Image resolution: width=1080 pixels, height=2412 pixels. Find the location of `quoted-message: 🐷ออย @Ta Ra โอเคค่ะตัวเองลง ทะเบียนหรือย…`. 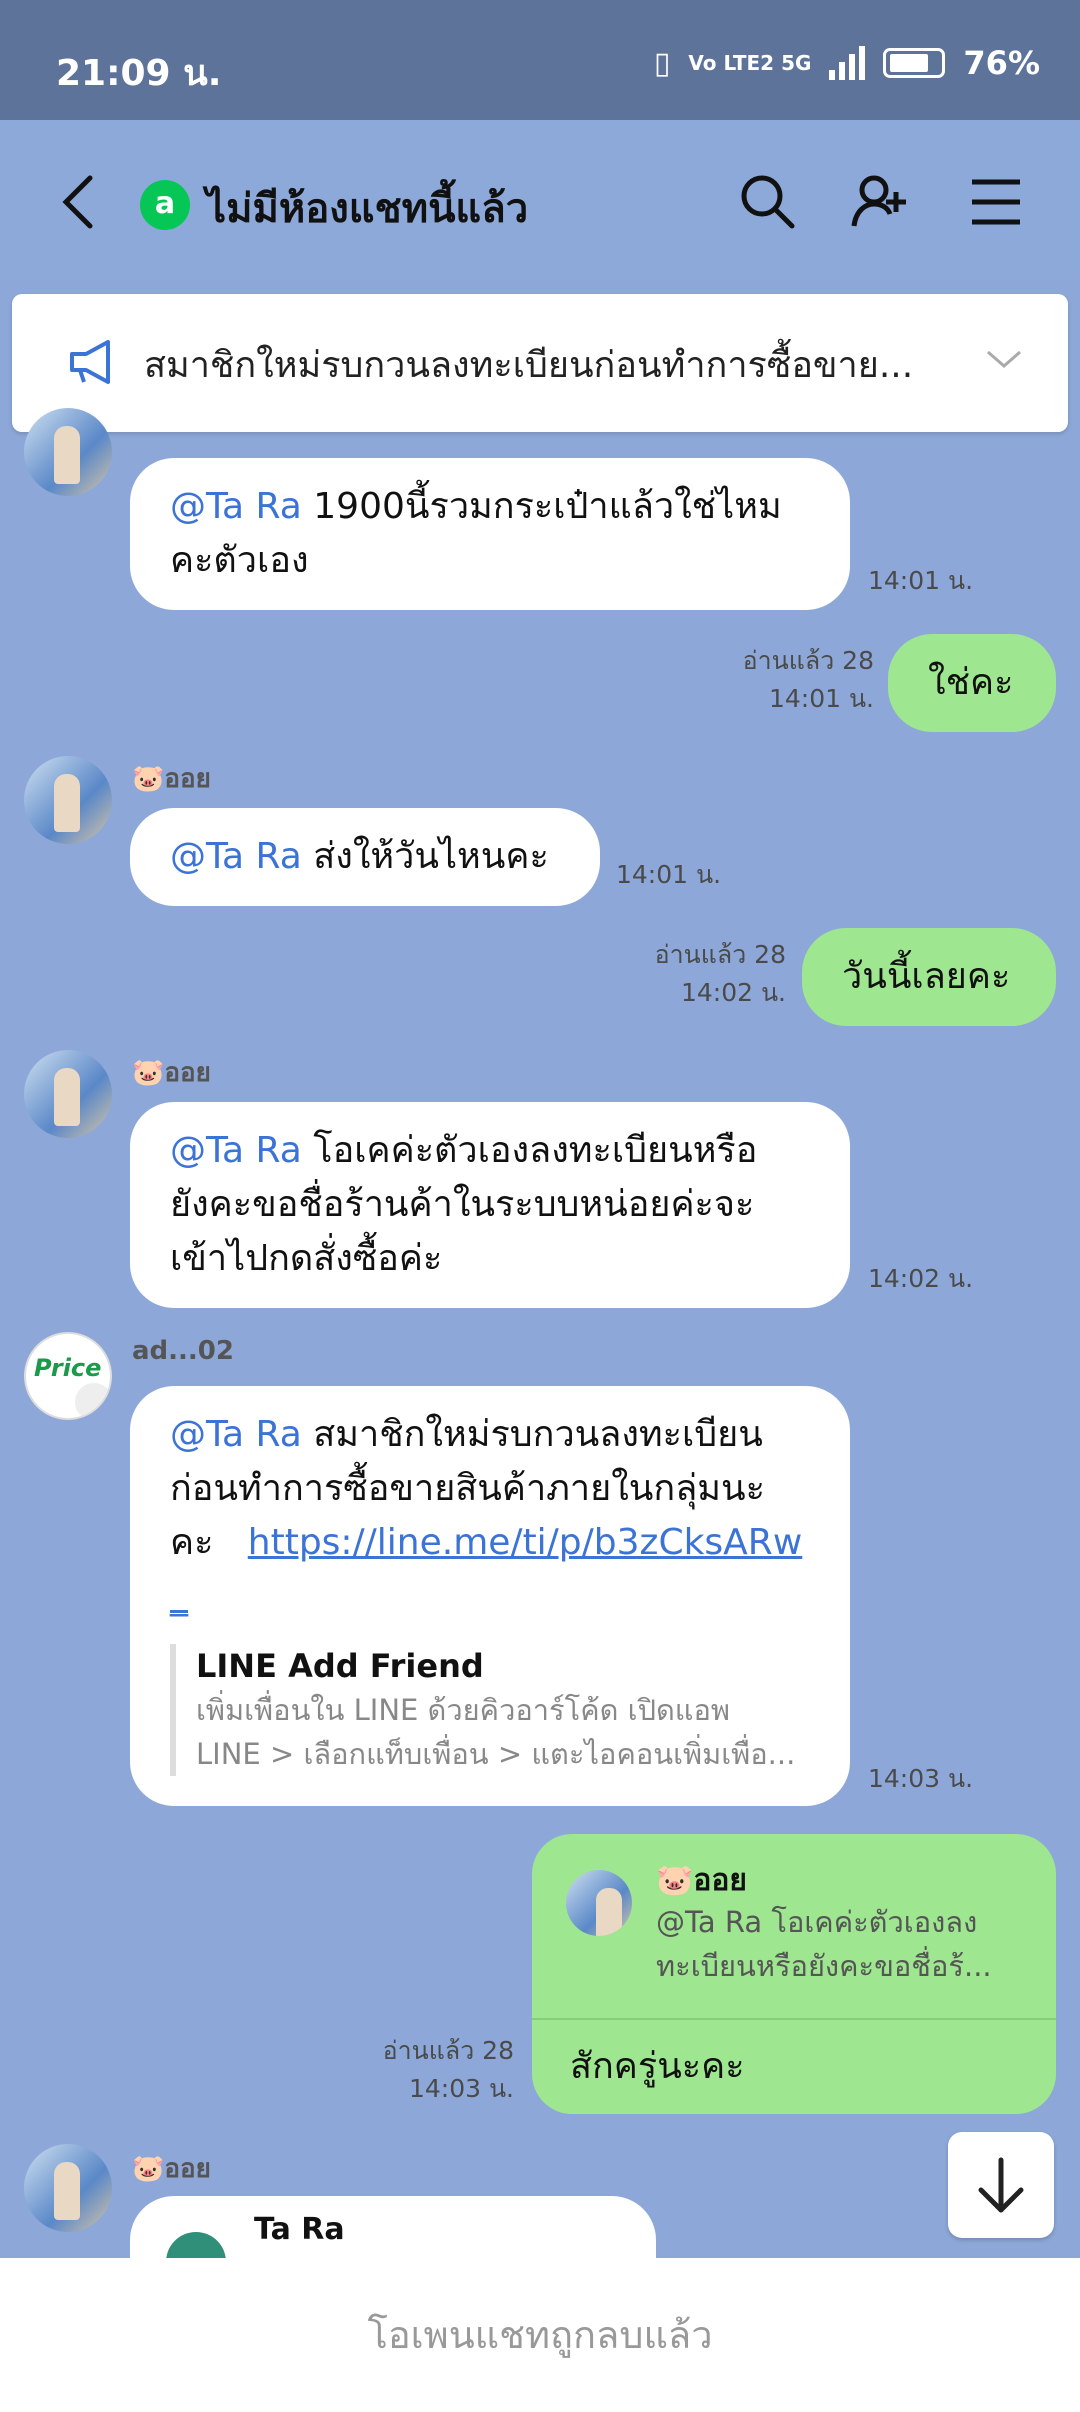

quoted-message: 🐷ออย @Ta Ra โอเคค่ะตัวเองลง ทะเบียนหรือย… is located at coordinates (794, 1927).